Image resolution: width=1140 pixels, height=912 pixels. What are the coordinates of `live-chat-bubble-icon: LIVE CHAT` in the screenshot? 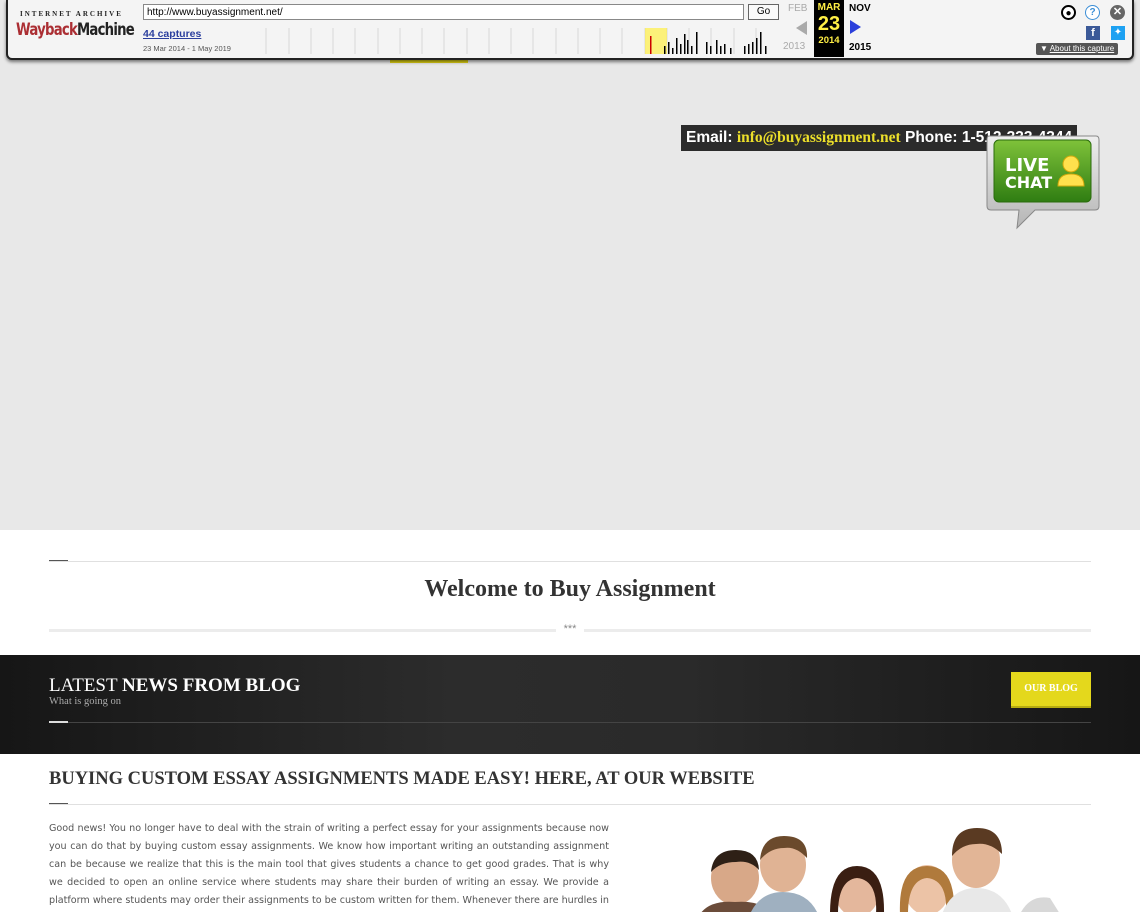 It's located at (1043, 182).